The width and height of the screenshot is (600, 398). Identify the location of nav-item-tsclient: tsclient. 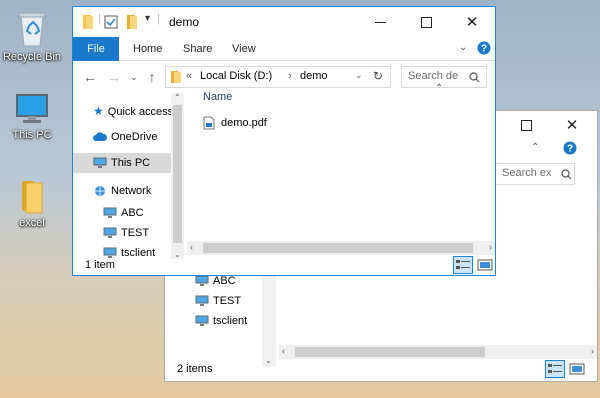
(221, 321).